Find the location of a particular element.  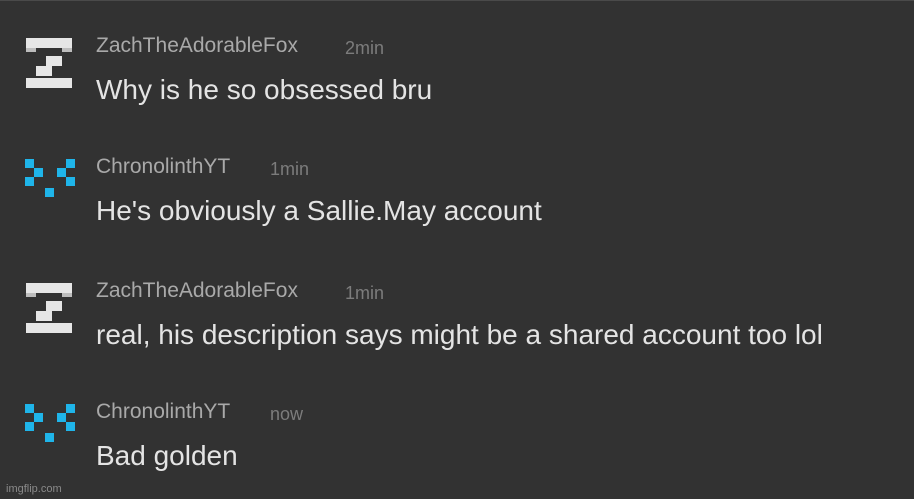

top-divider is located at coordinates (457, 0).